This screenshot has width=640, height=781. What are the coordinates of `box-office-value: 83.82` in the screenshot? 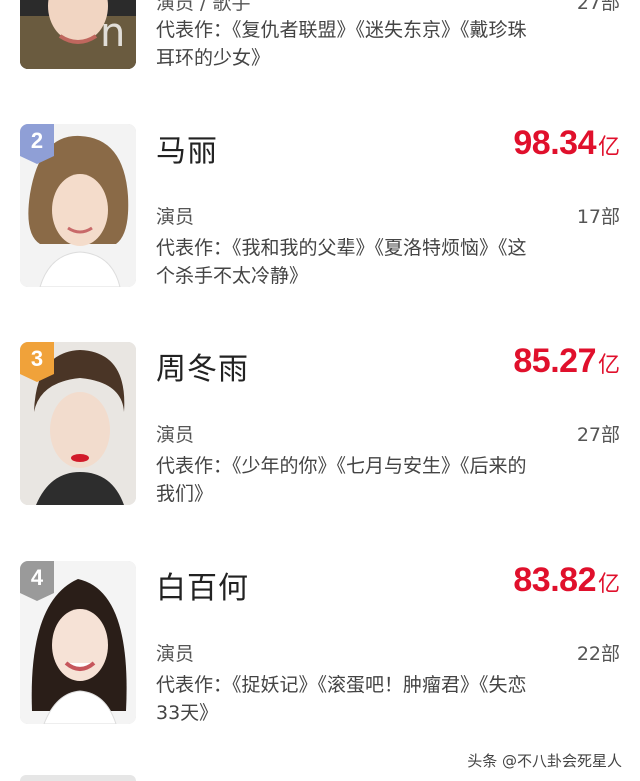 It's located at (554, 580).